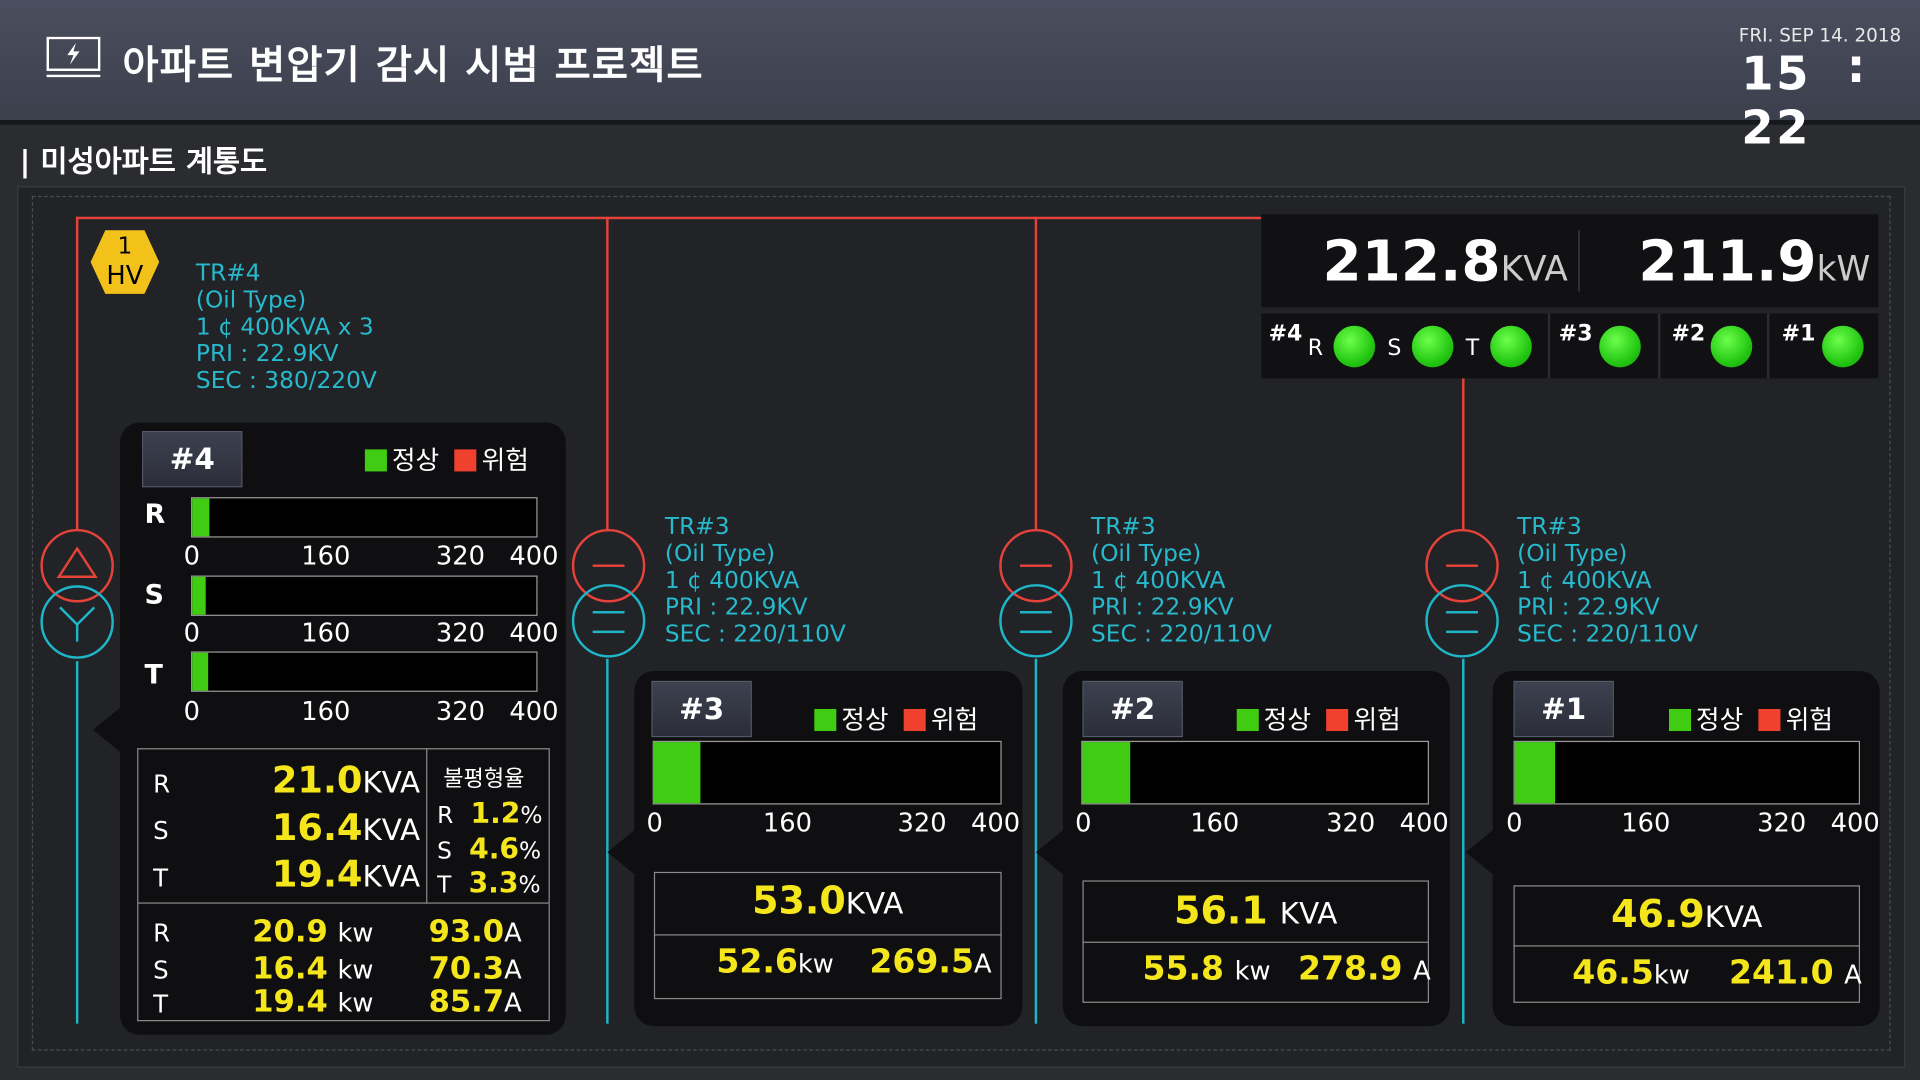 This screenshot has width=1920, height=1080. I want to click on current-date: FRI. SEP 14. 2018, so click(1820, 35).